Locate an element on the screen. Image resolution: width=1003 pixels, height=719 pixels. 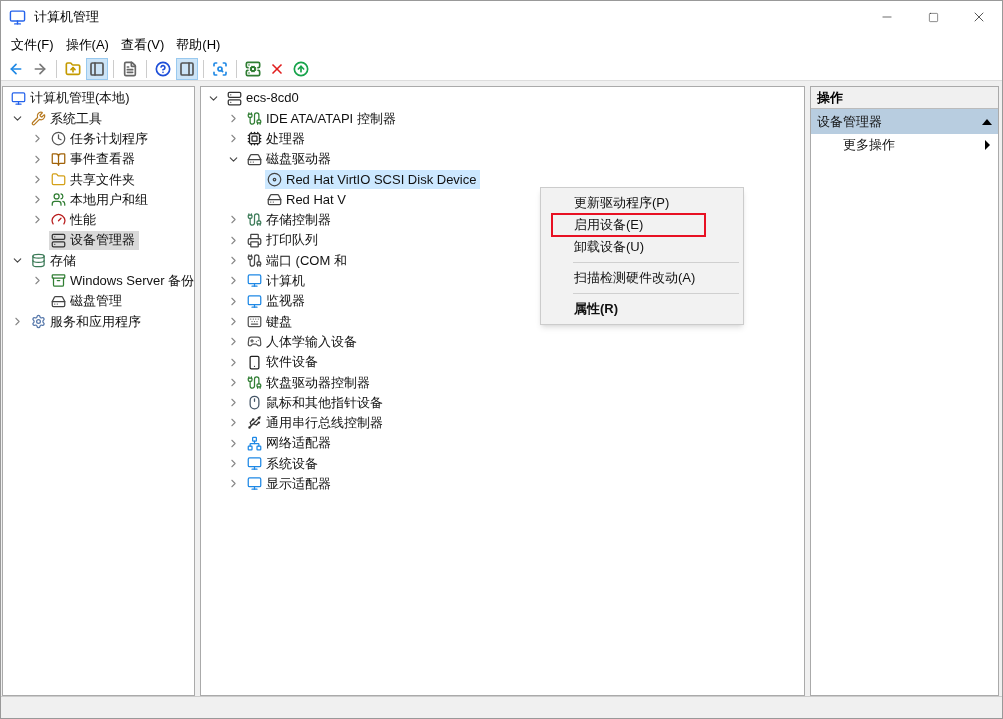
maximize-icon is located at coordinates (933, 17).